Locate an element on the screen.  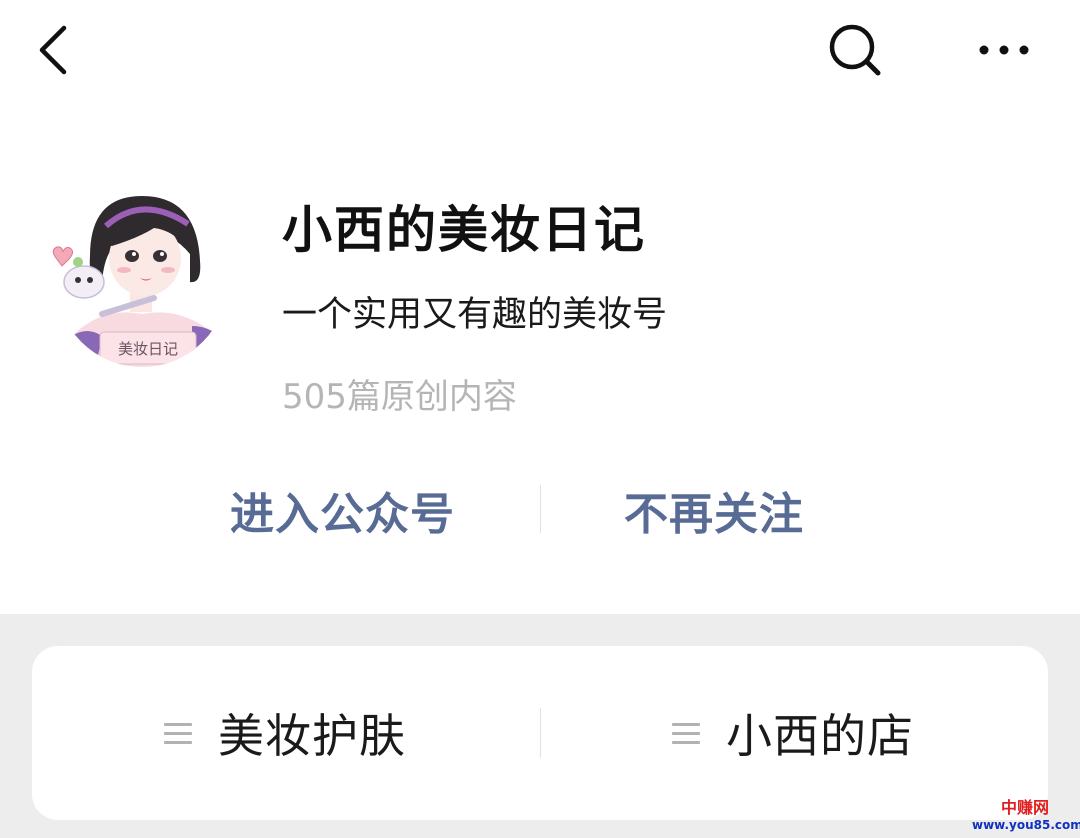
menu-divider is located at coordinates (540, 733).